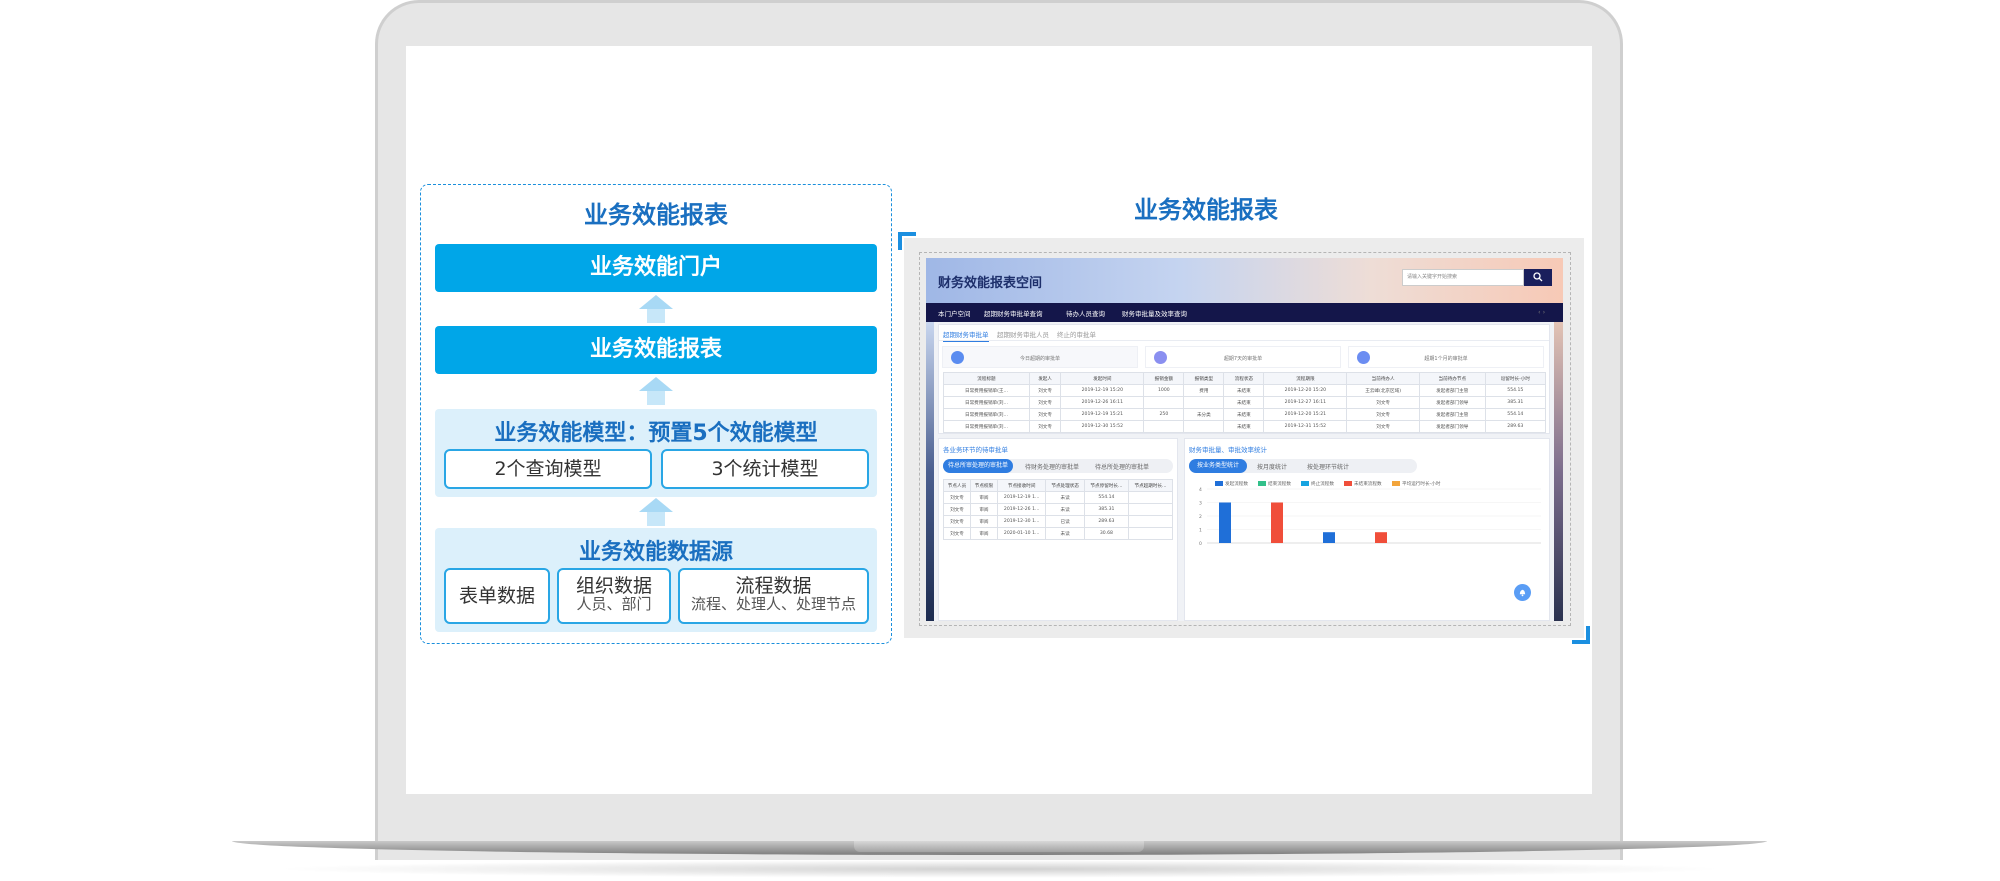 This screenshot has width=2000, height=881. I want to click on nav-efficiency: 财务审批量及效率查询, so click(1154, 313).